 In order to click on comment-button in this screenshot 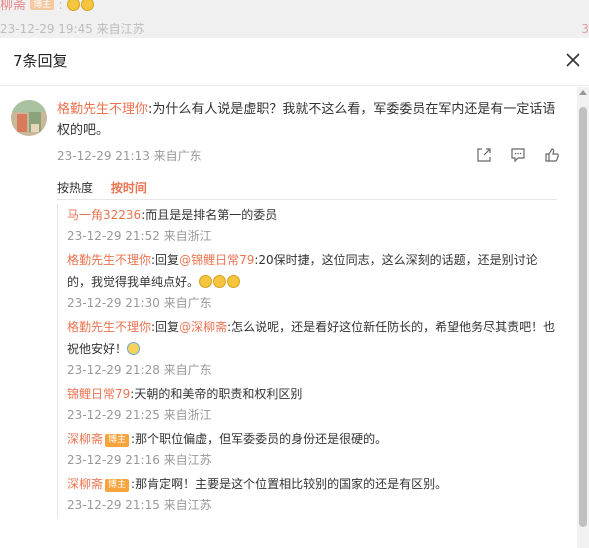, I will do `click(518, 155)`.